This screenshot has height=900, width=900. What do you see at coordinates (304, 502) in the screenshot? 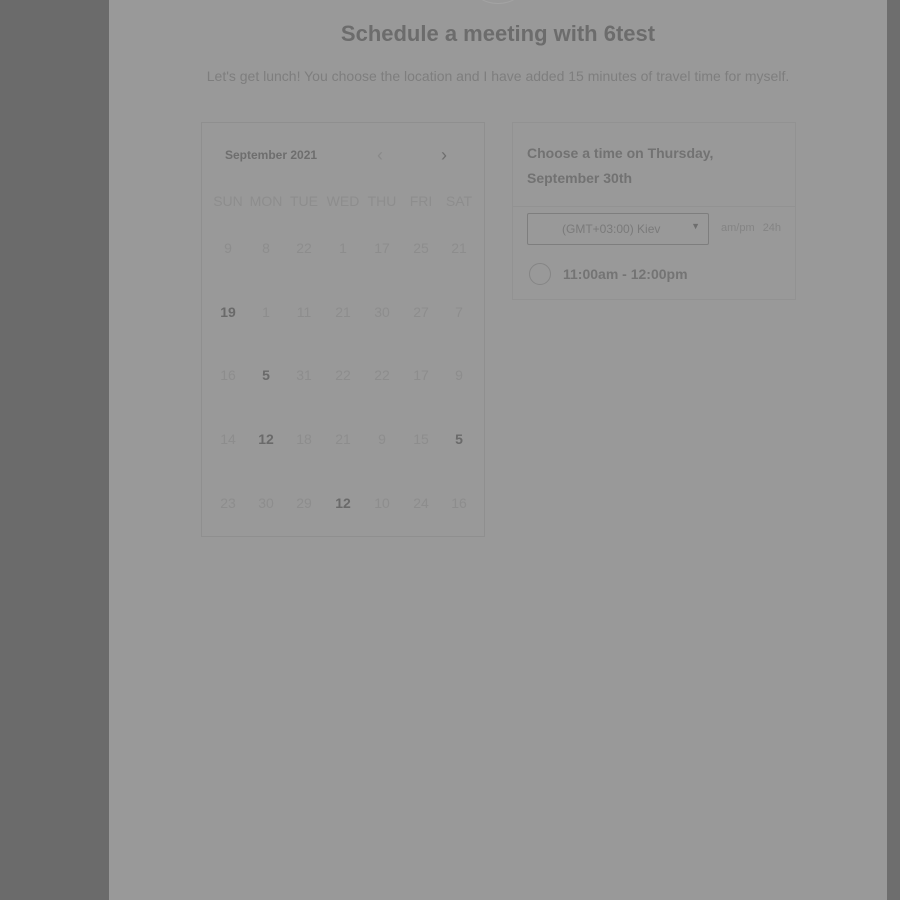
I see `calendar-day: 29` at bounding box center [304, 502].